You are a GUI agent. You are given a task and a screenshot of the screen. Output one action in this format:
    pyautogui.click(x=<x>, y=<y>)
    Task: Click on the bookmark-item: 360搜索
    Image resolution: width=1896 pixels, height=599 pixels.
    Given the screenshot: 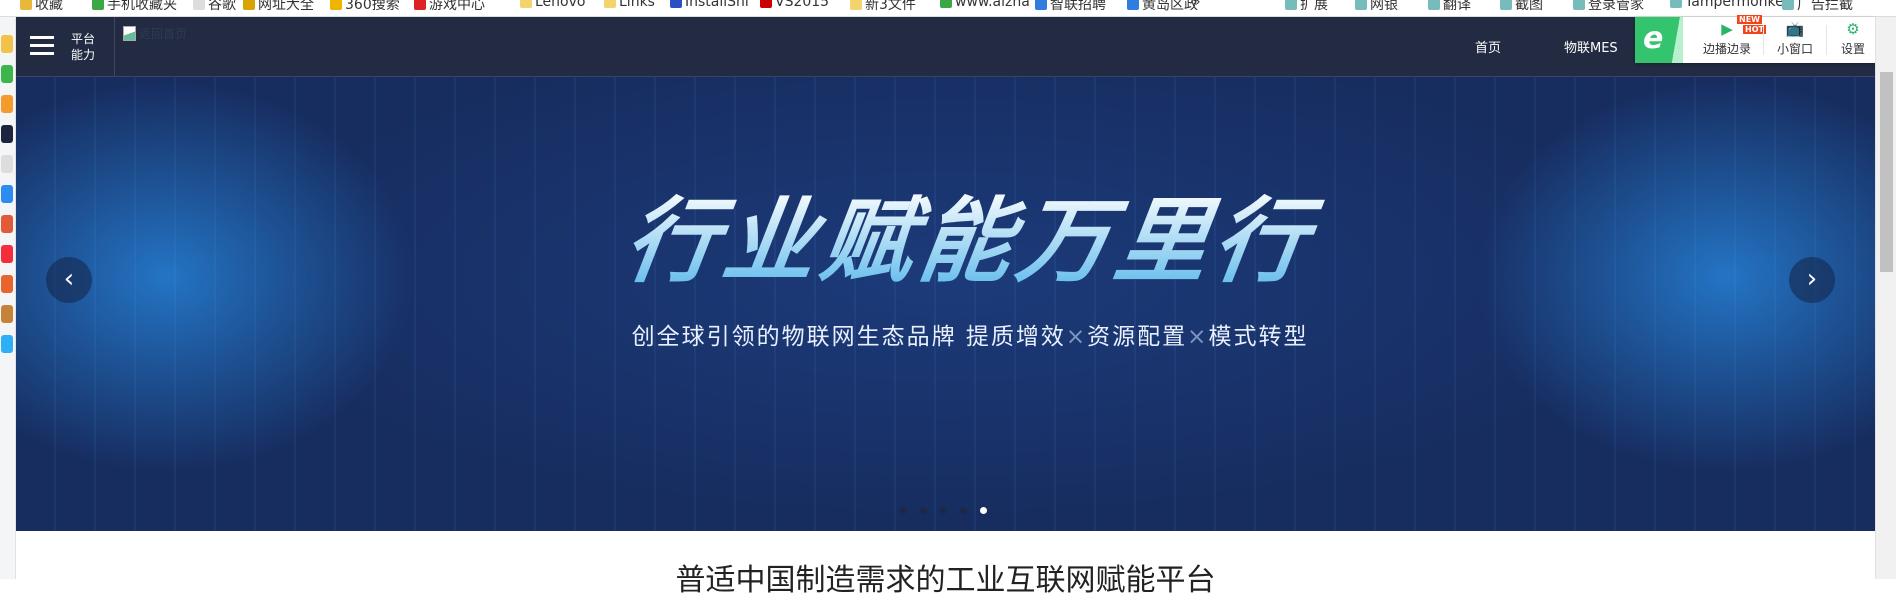 What is the action you would take?
    pyautogui.click(x=365, y=7)
    